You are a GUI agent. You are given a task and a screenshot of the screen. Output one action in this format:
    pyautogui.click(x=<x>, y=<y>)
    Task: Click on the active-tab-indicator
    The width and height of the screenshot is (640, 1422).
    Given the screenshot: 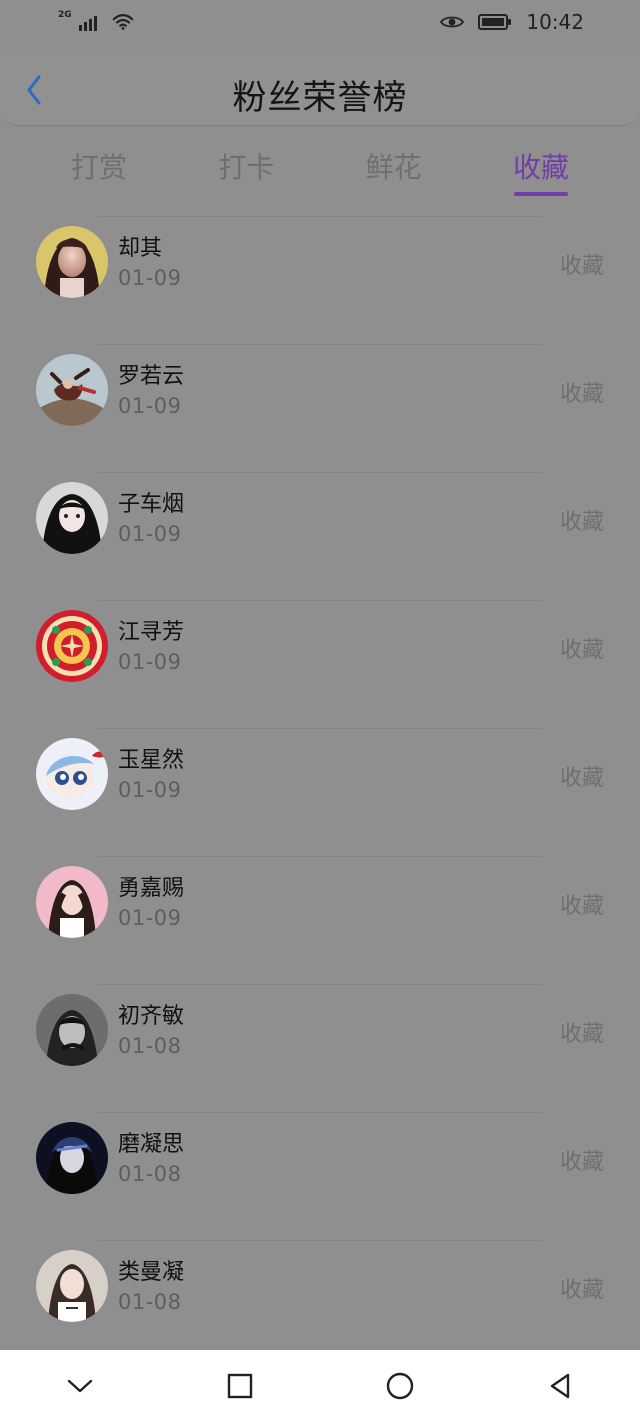 What is the action you would take?
    pyautogui.click(x=540, y=194)
    